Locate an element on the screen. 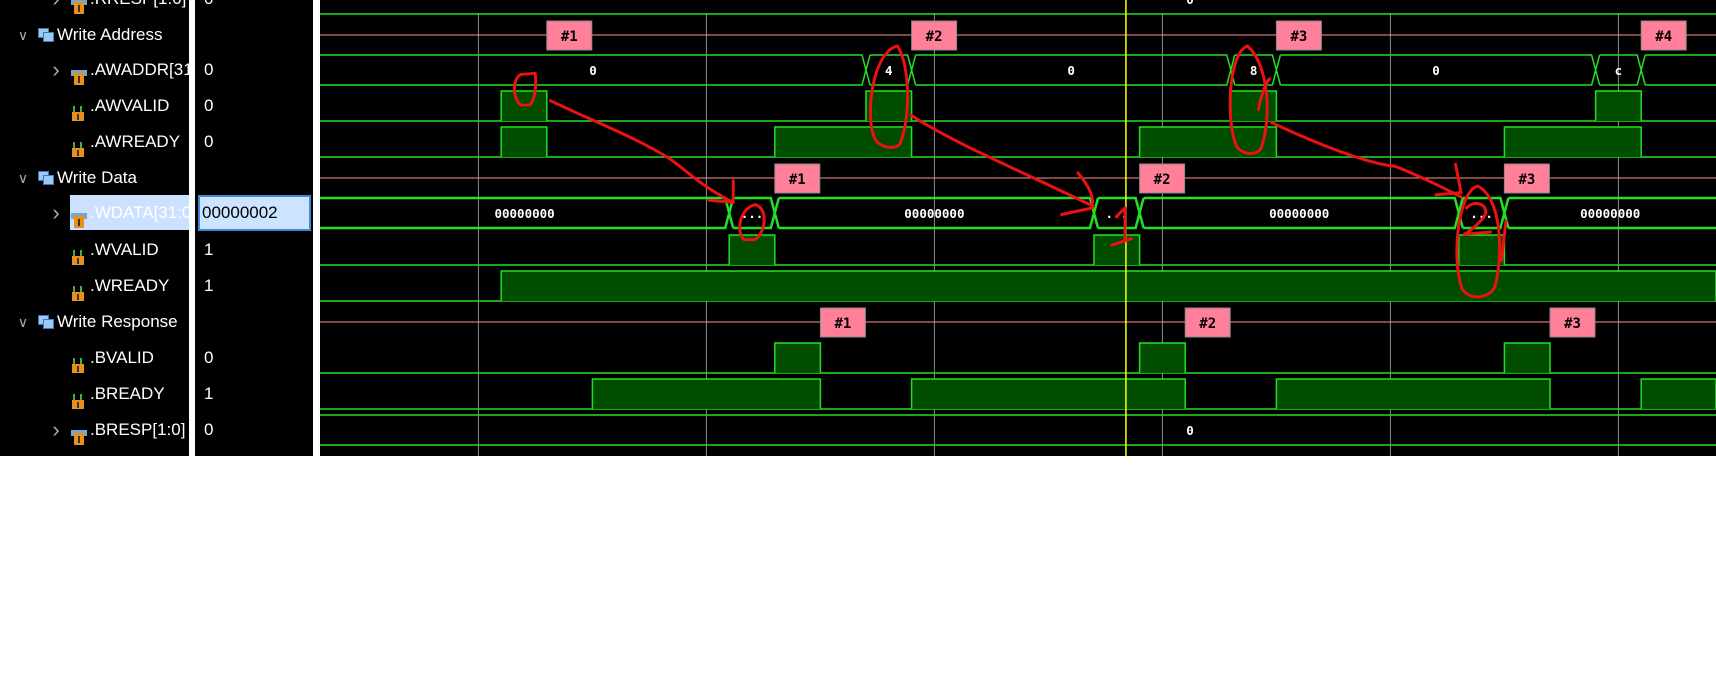 The height and width of the screenshot is (699, 1716). signal-row-bready: .BREADY is located at coordinates (94, 394).